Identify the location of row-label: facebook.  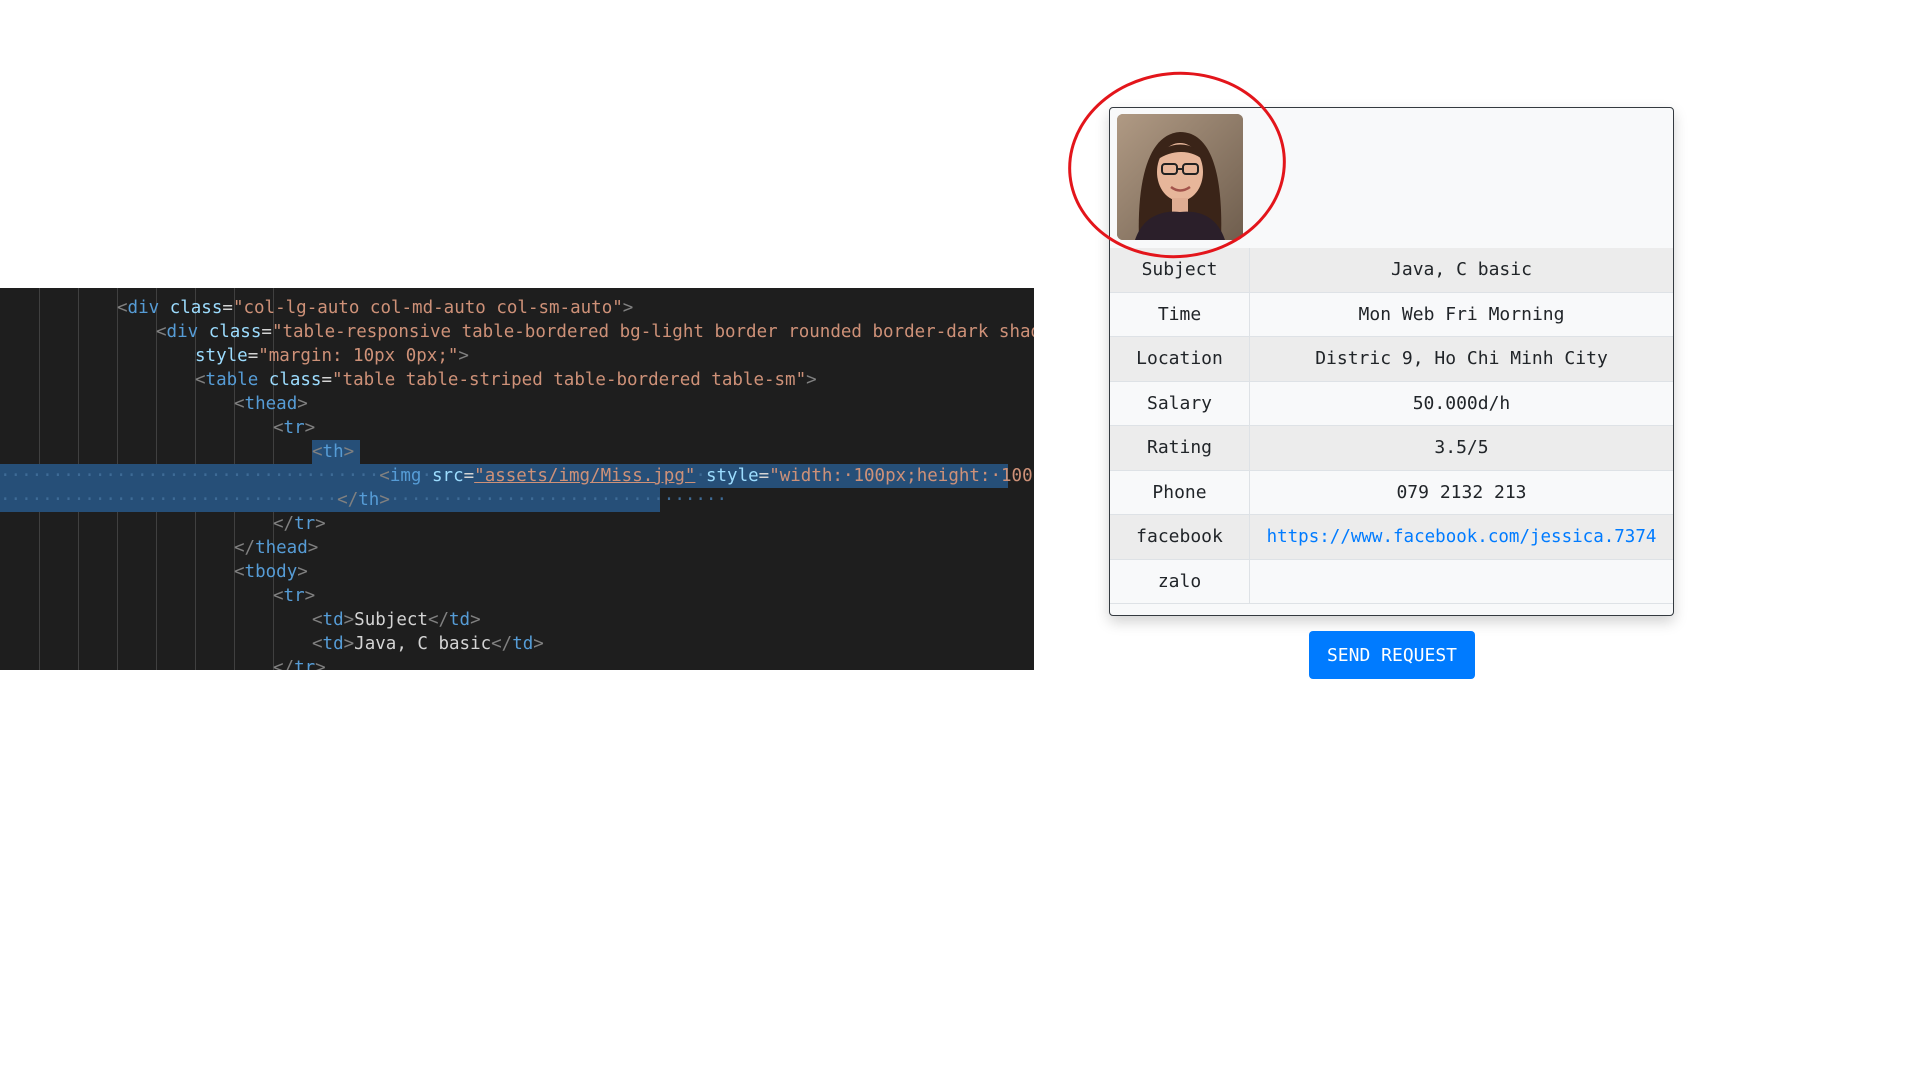
(1180, 537).